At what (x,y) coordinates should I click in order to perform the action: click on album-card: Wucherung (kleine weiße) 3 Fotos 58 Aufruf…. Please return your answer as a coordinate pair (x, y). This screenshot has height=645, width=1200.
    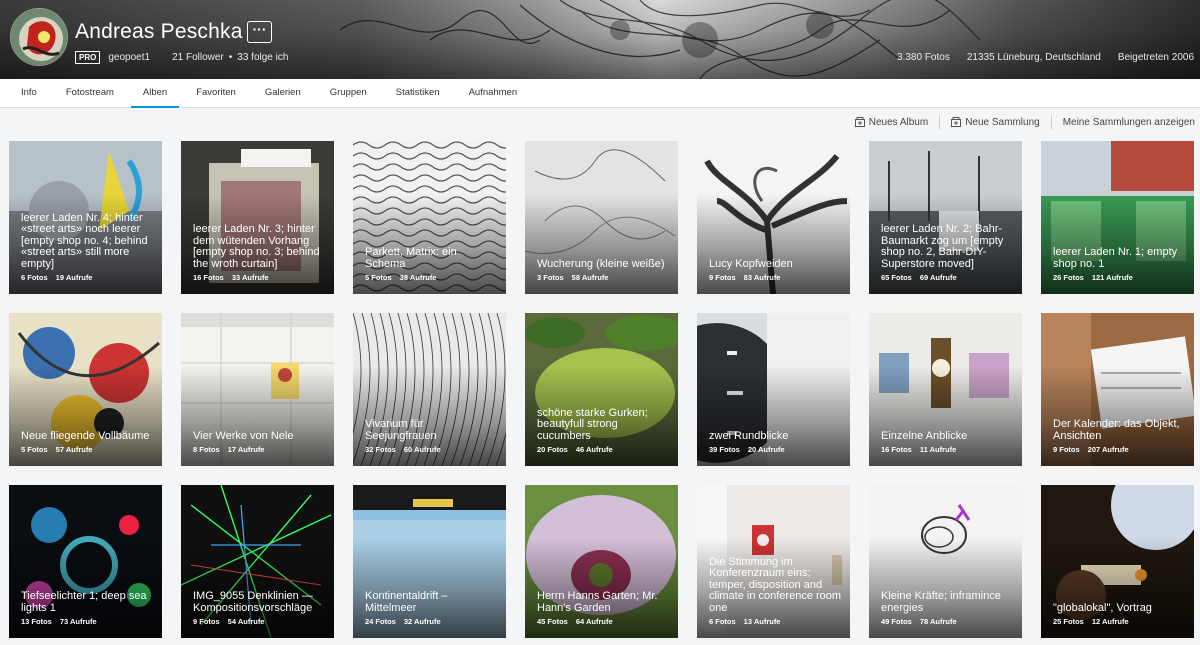
    Looking at the image, I should click on (601, 217).